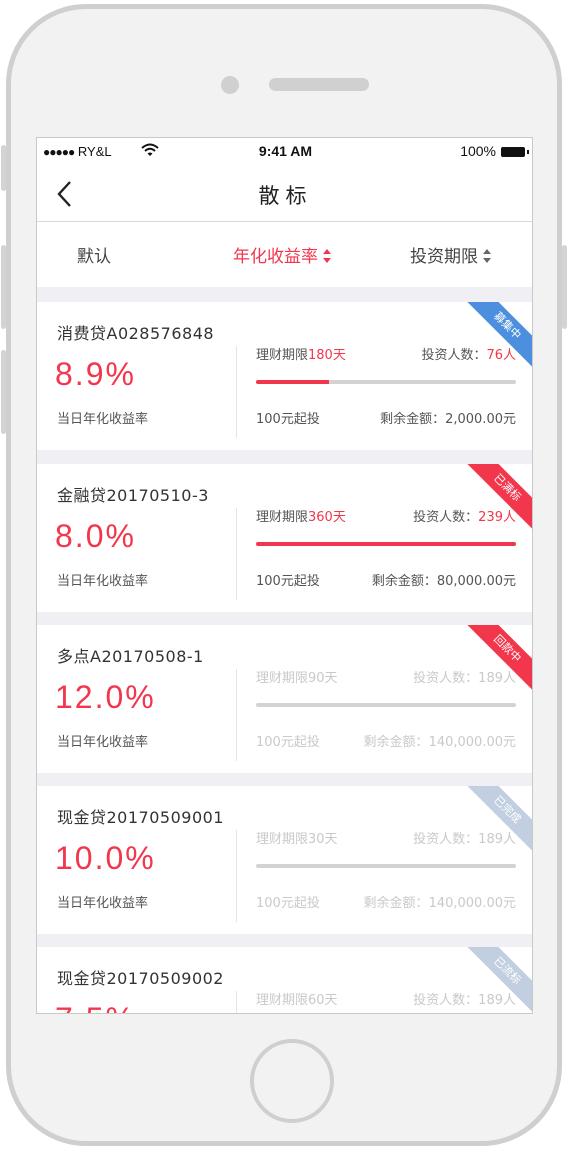 The height and width of the screenshot is (1151, 569). I want to click on clock: 9:41 AM, so click(285, 151).